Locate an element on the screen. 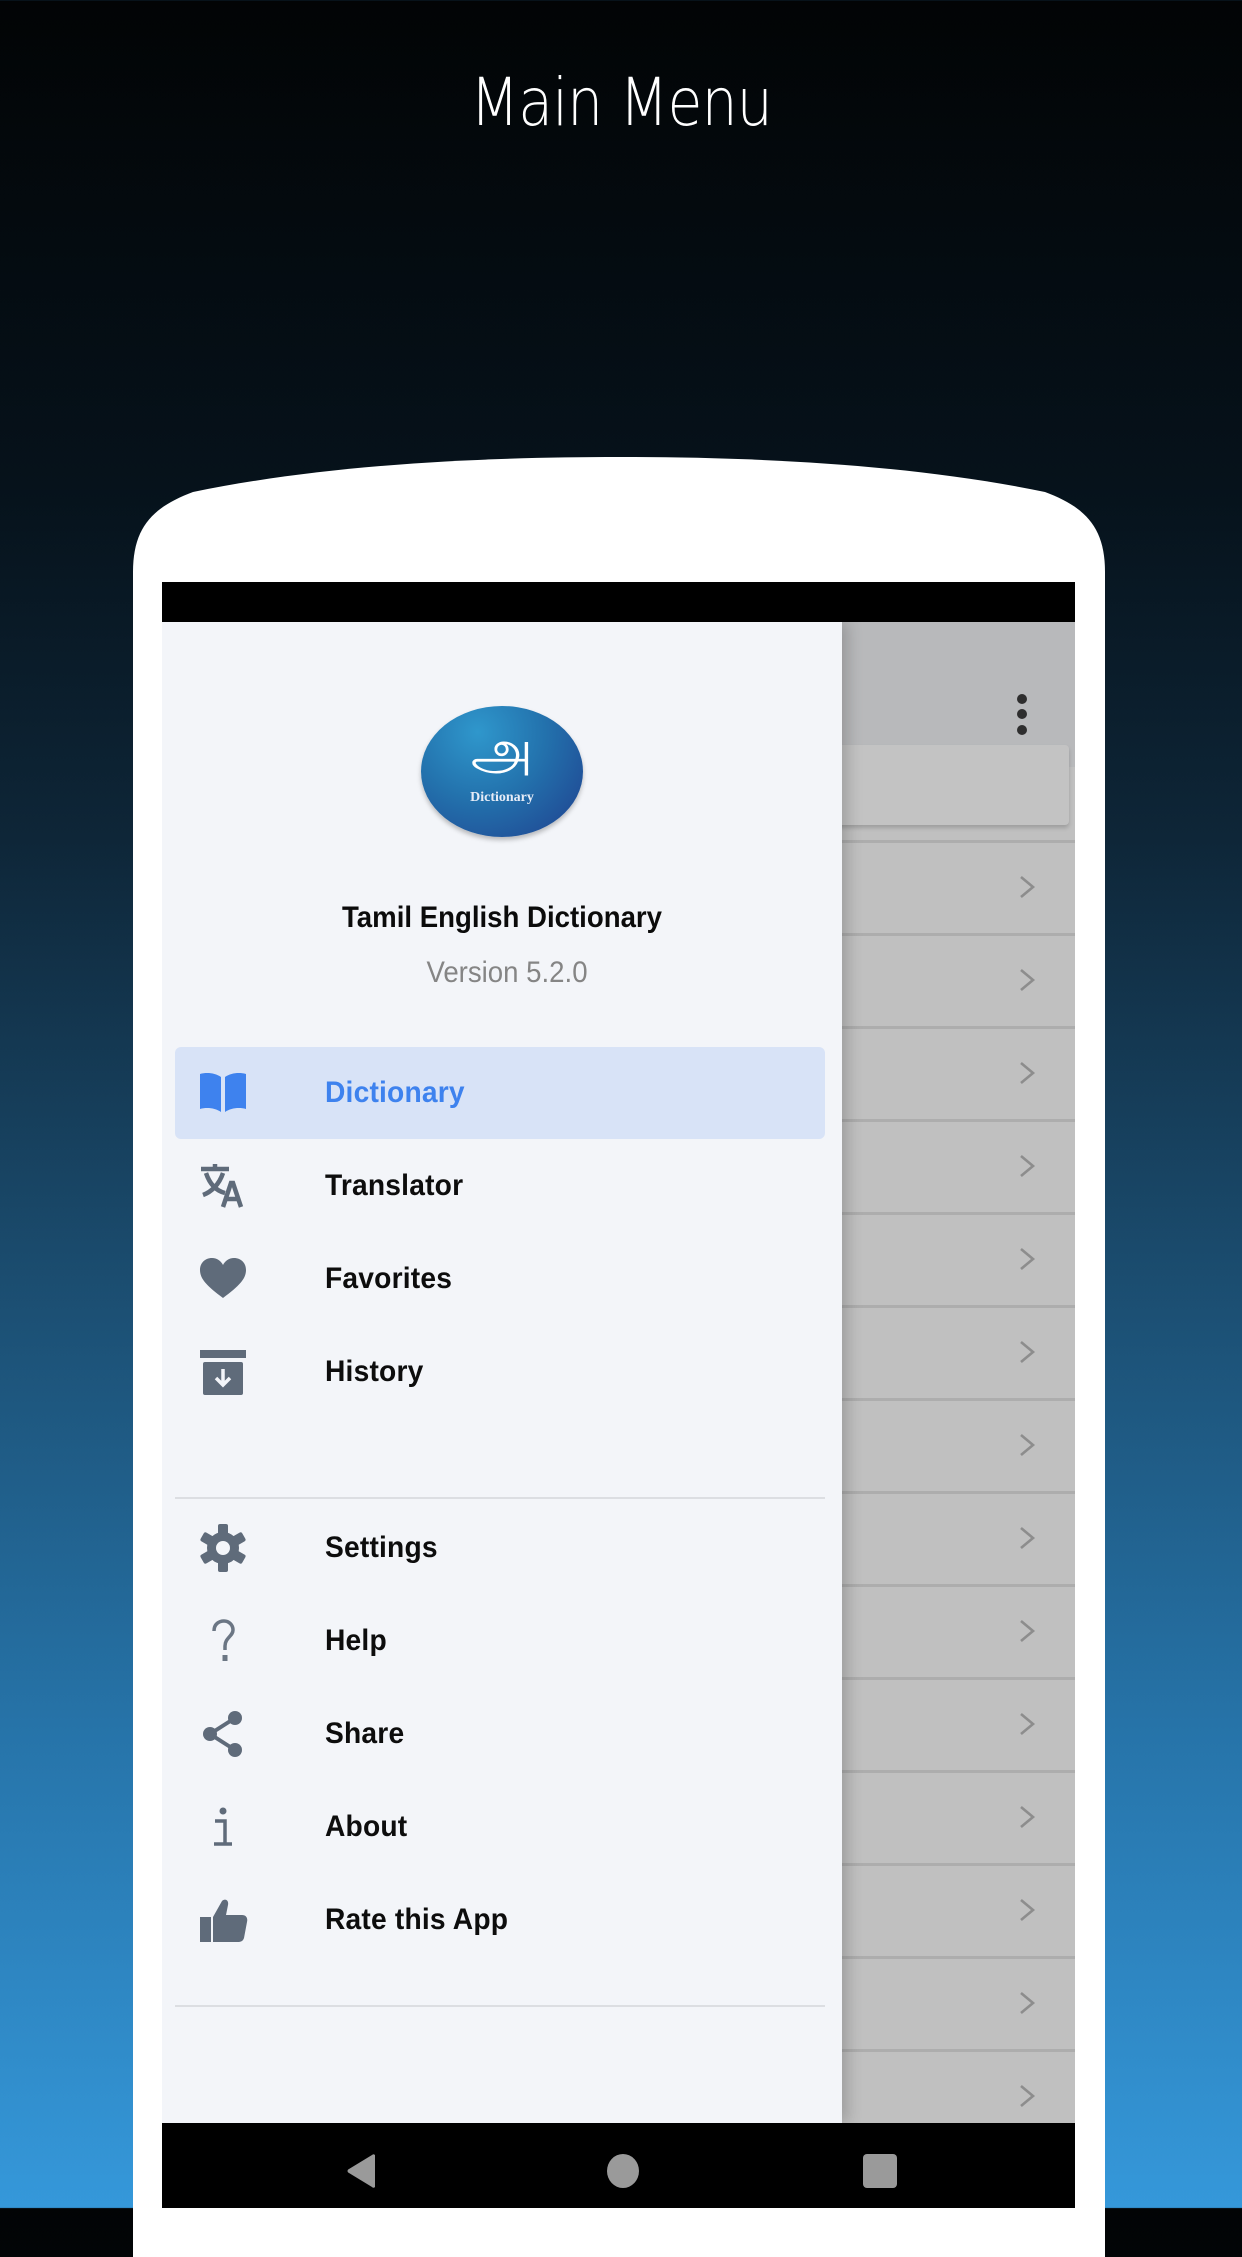 The image size is (1242, 2257). translate-icon is located at coordinates (222, 1186).